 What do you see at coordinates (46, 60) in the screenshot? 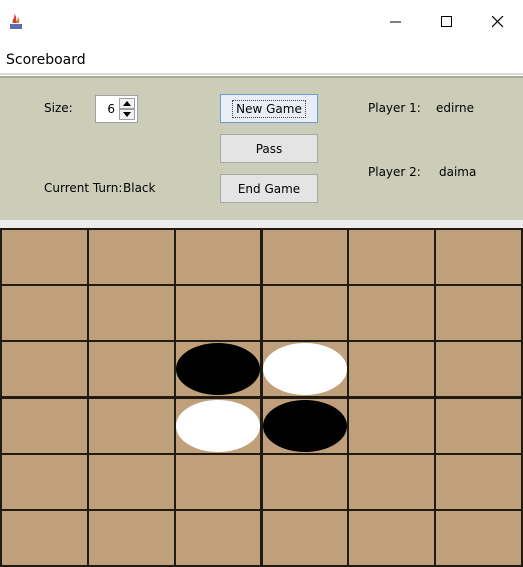
I see `menu-scoreboard: Scoreboard` at bounding box center [46, 60].